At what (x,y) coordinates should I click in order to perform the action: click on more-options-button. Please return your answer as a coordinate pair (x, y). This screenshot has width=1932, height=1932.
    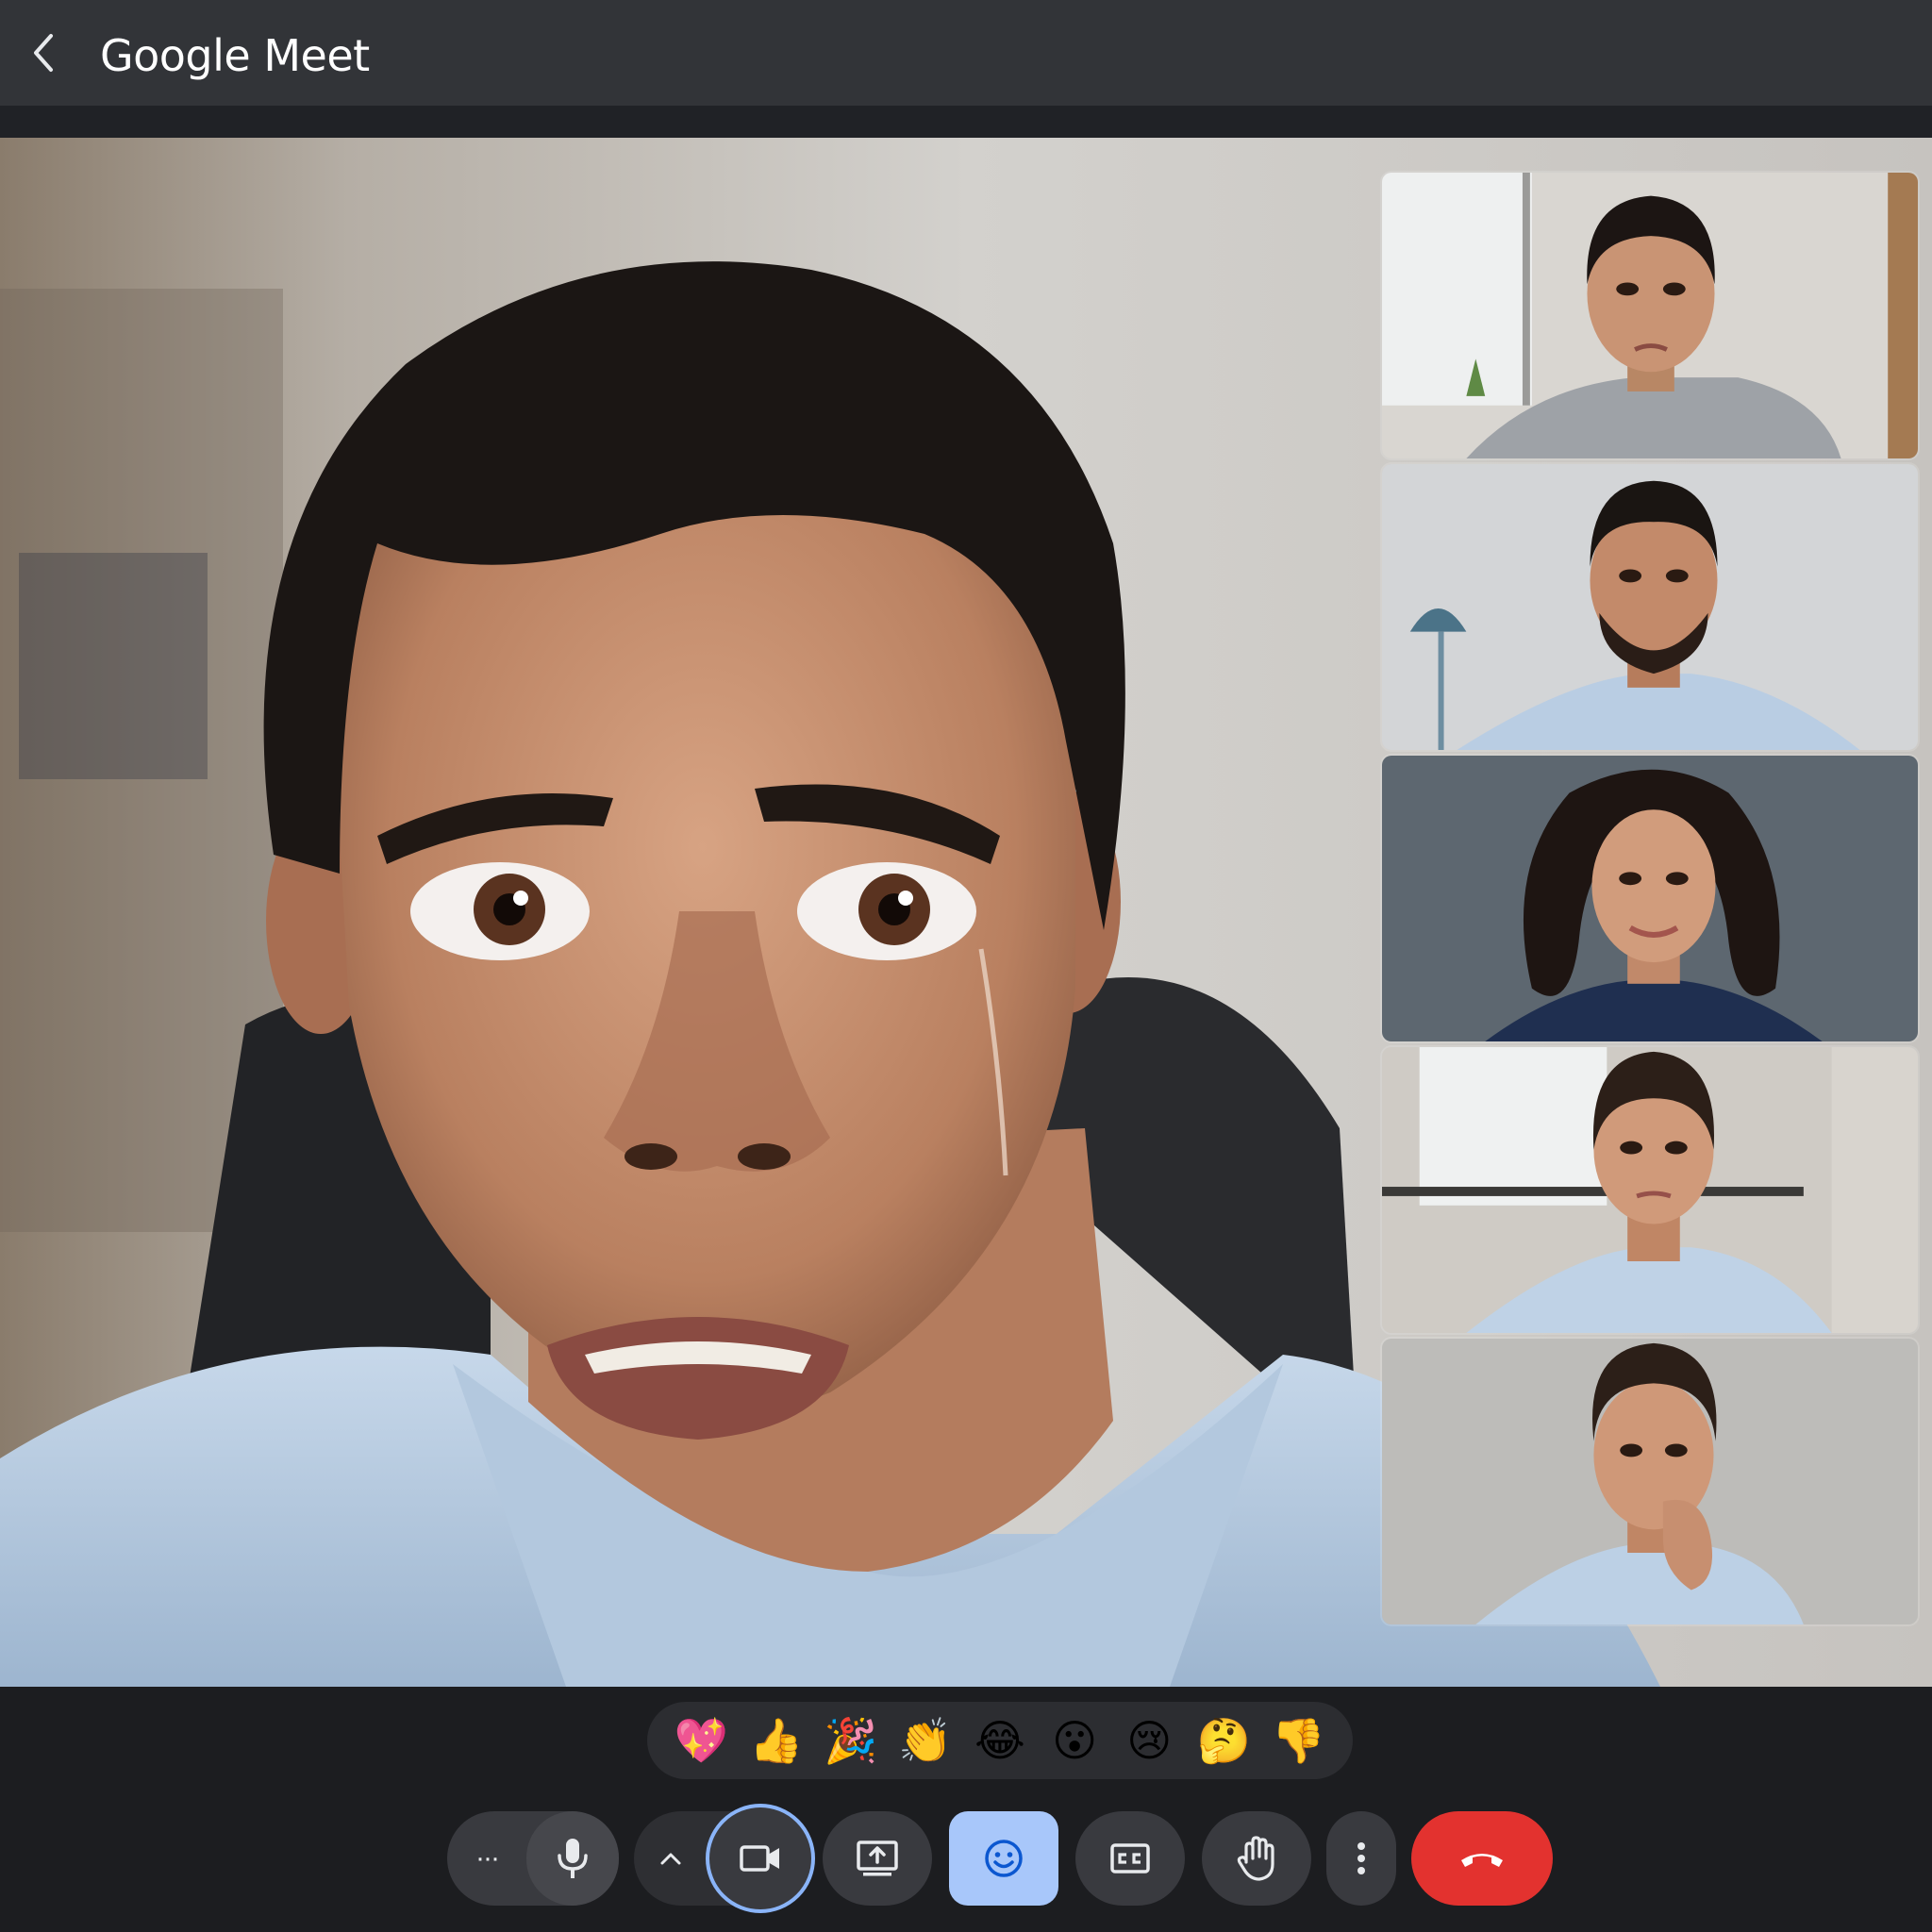
    Looking at the image, I should click on (1361, 1858).